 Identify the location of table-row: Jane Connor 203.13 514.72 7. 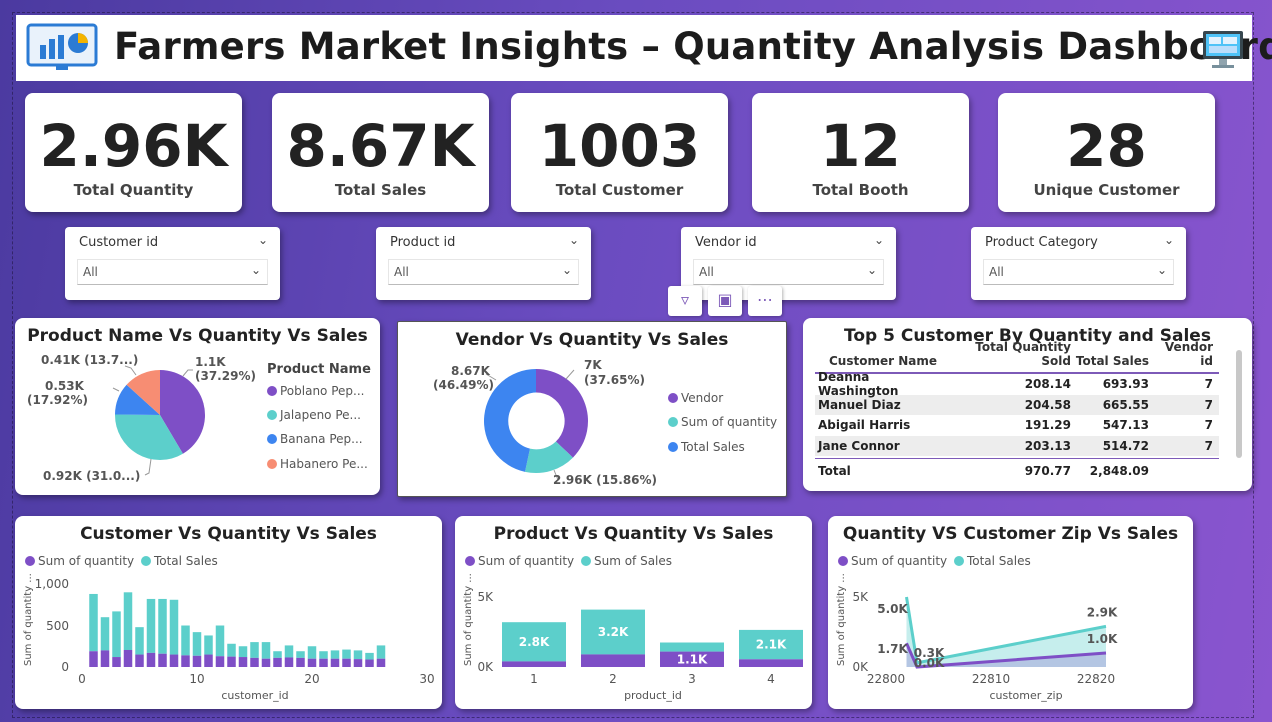
(1017, 445).